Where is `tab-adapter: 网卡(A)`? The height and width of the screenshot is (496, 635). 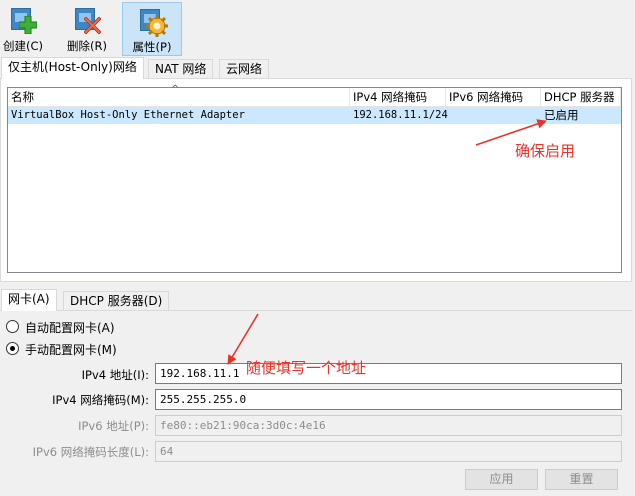 tab-adapter: 网卡(A) is located at coordinates (29, 300).